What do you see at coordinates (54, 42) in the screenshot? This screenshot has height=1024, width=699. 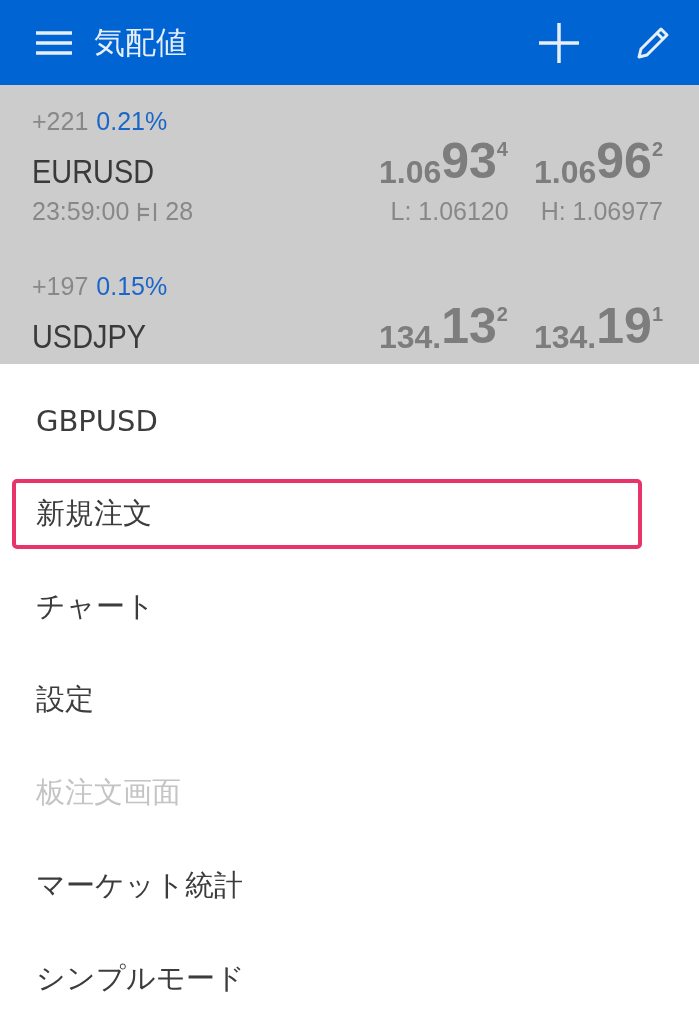 I see `menu-icon` at bounding box center [54, 42].